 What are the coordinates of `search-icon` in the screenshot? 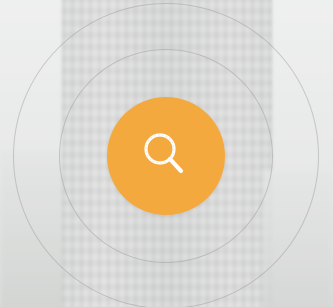 It's located at (164, 153).